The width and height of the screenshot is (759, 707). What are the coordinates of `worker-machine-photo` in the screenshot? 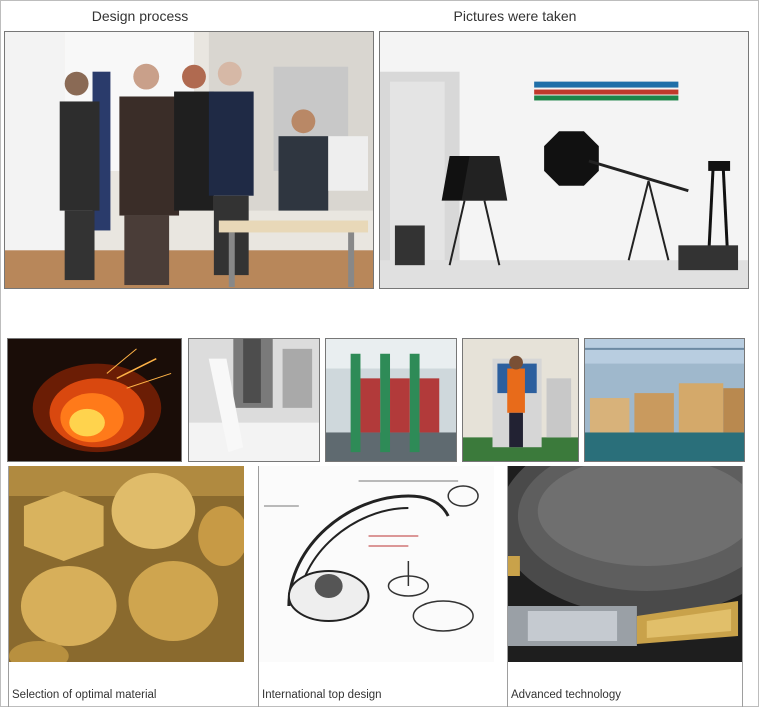 It's located at (520, 400).